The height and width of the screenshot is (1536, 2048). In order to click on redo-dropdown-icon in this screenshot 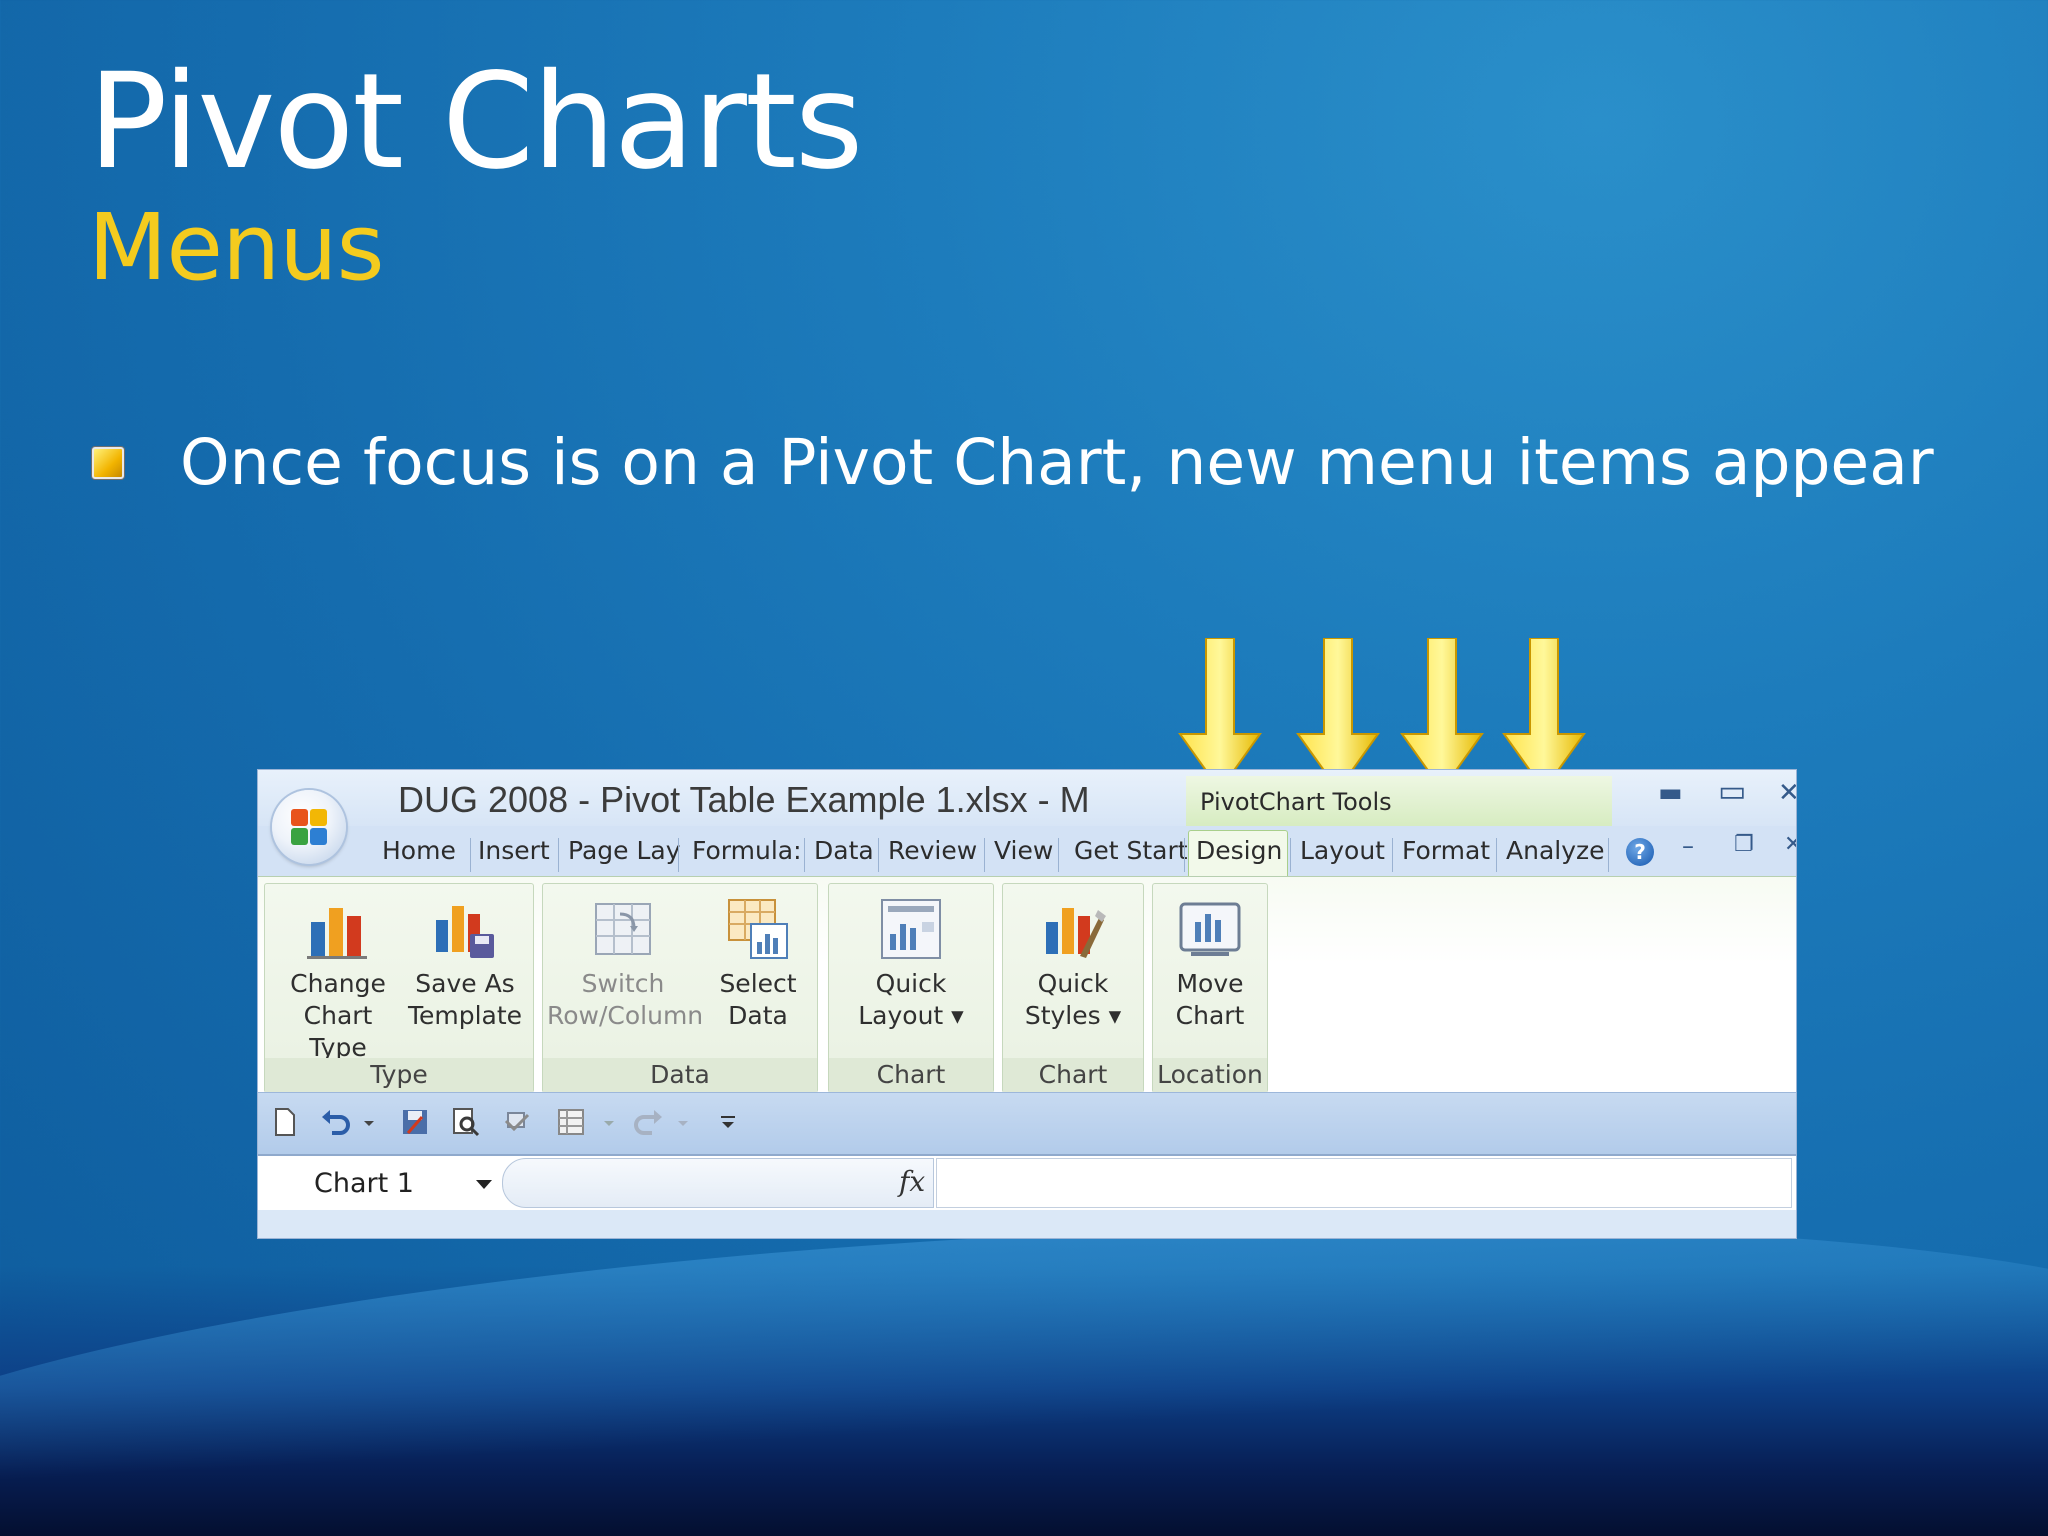, I will do `click(683, 1122)`.